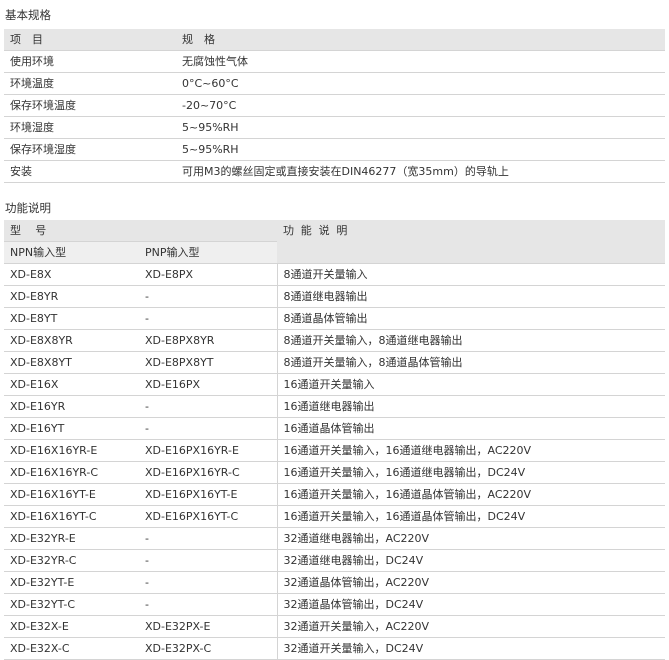 This screenshot has width=669, height=660. I want to click on npn-model: XD-E16X, so click(71, 384).